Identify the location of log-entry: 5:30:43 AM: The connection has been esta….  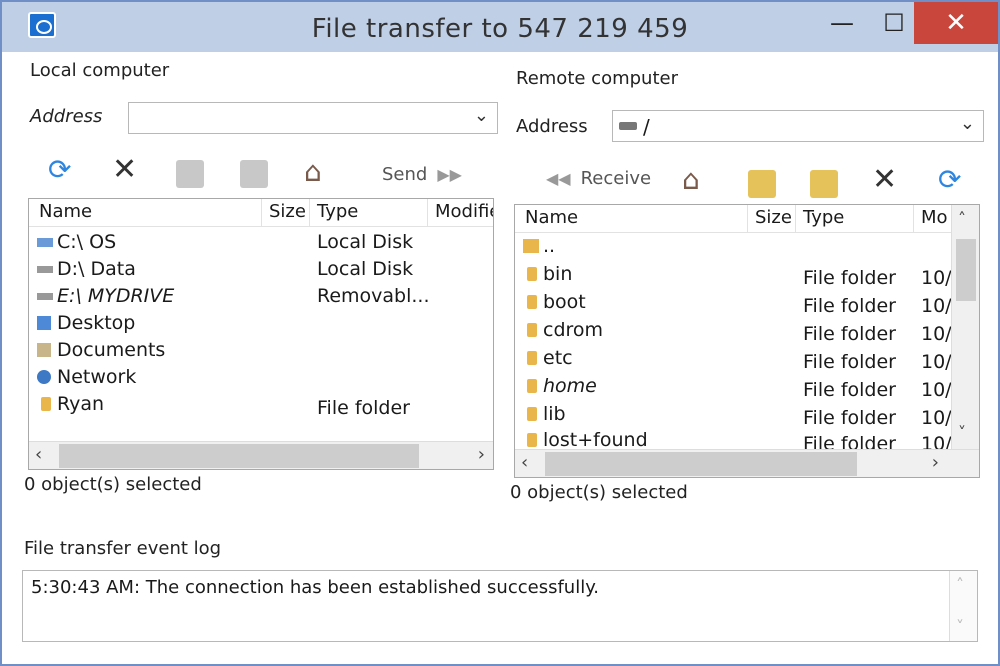
(315, 587).